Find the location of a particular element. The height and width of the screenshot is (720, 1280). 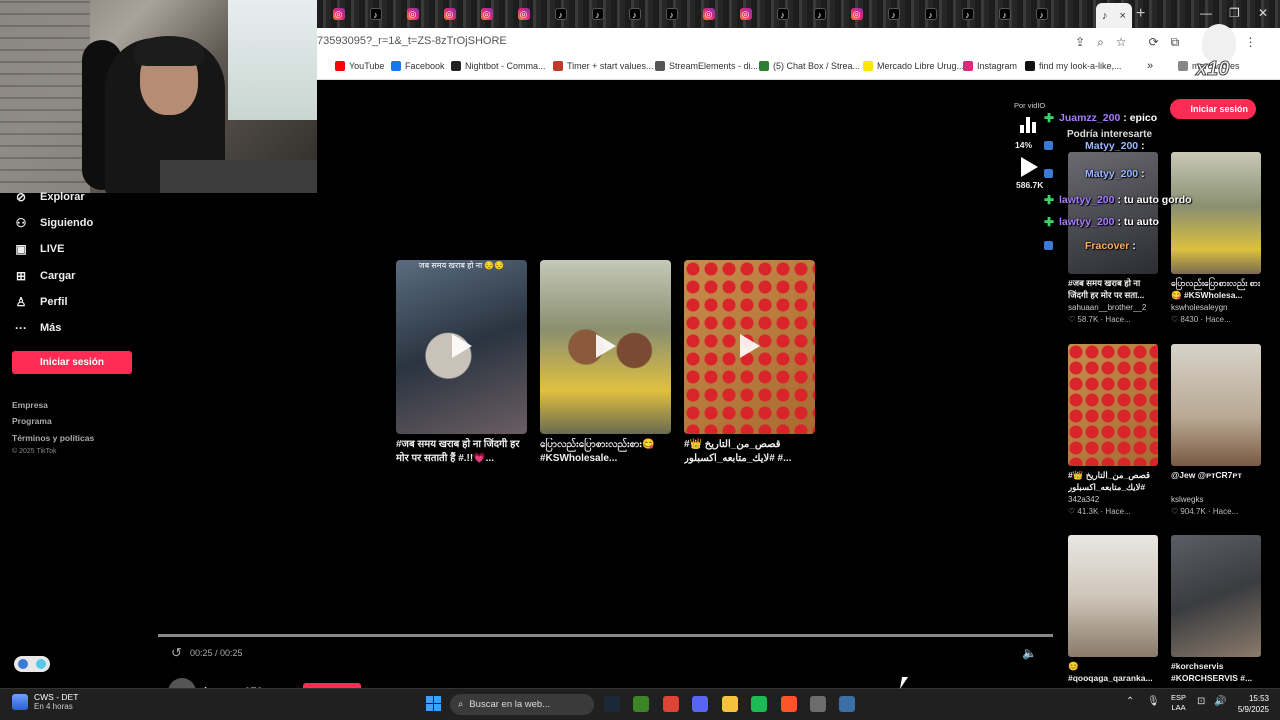

nav-item-siguiendo: ⚇ Siguiendo is located at coordinates (54, 223).